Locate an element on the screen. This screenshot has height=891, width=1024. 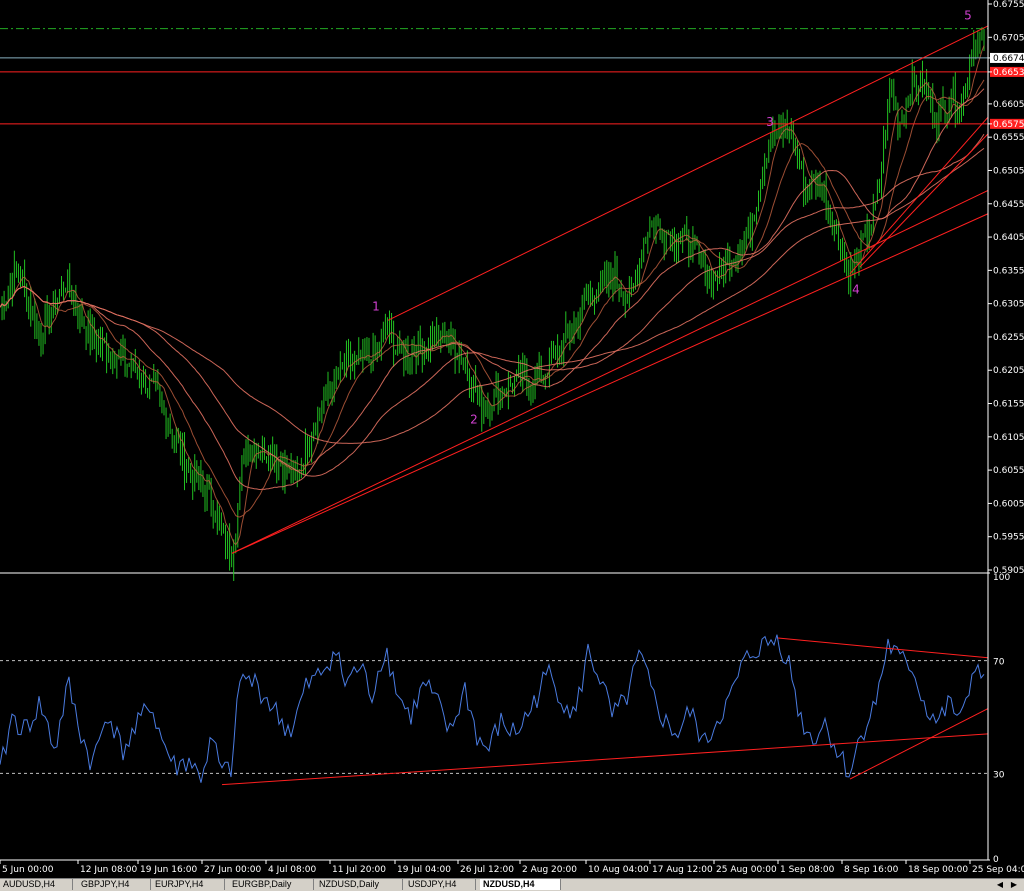
price-tick-label: 0.5905 is located at coordinates (1008, 571).